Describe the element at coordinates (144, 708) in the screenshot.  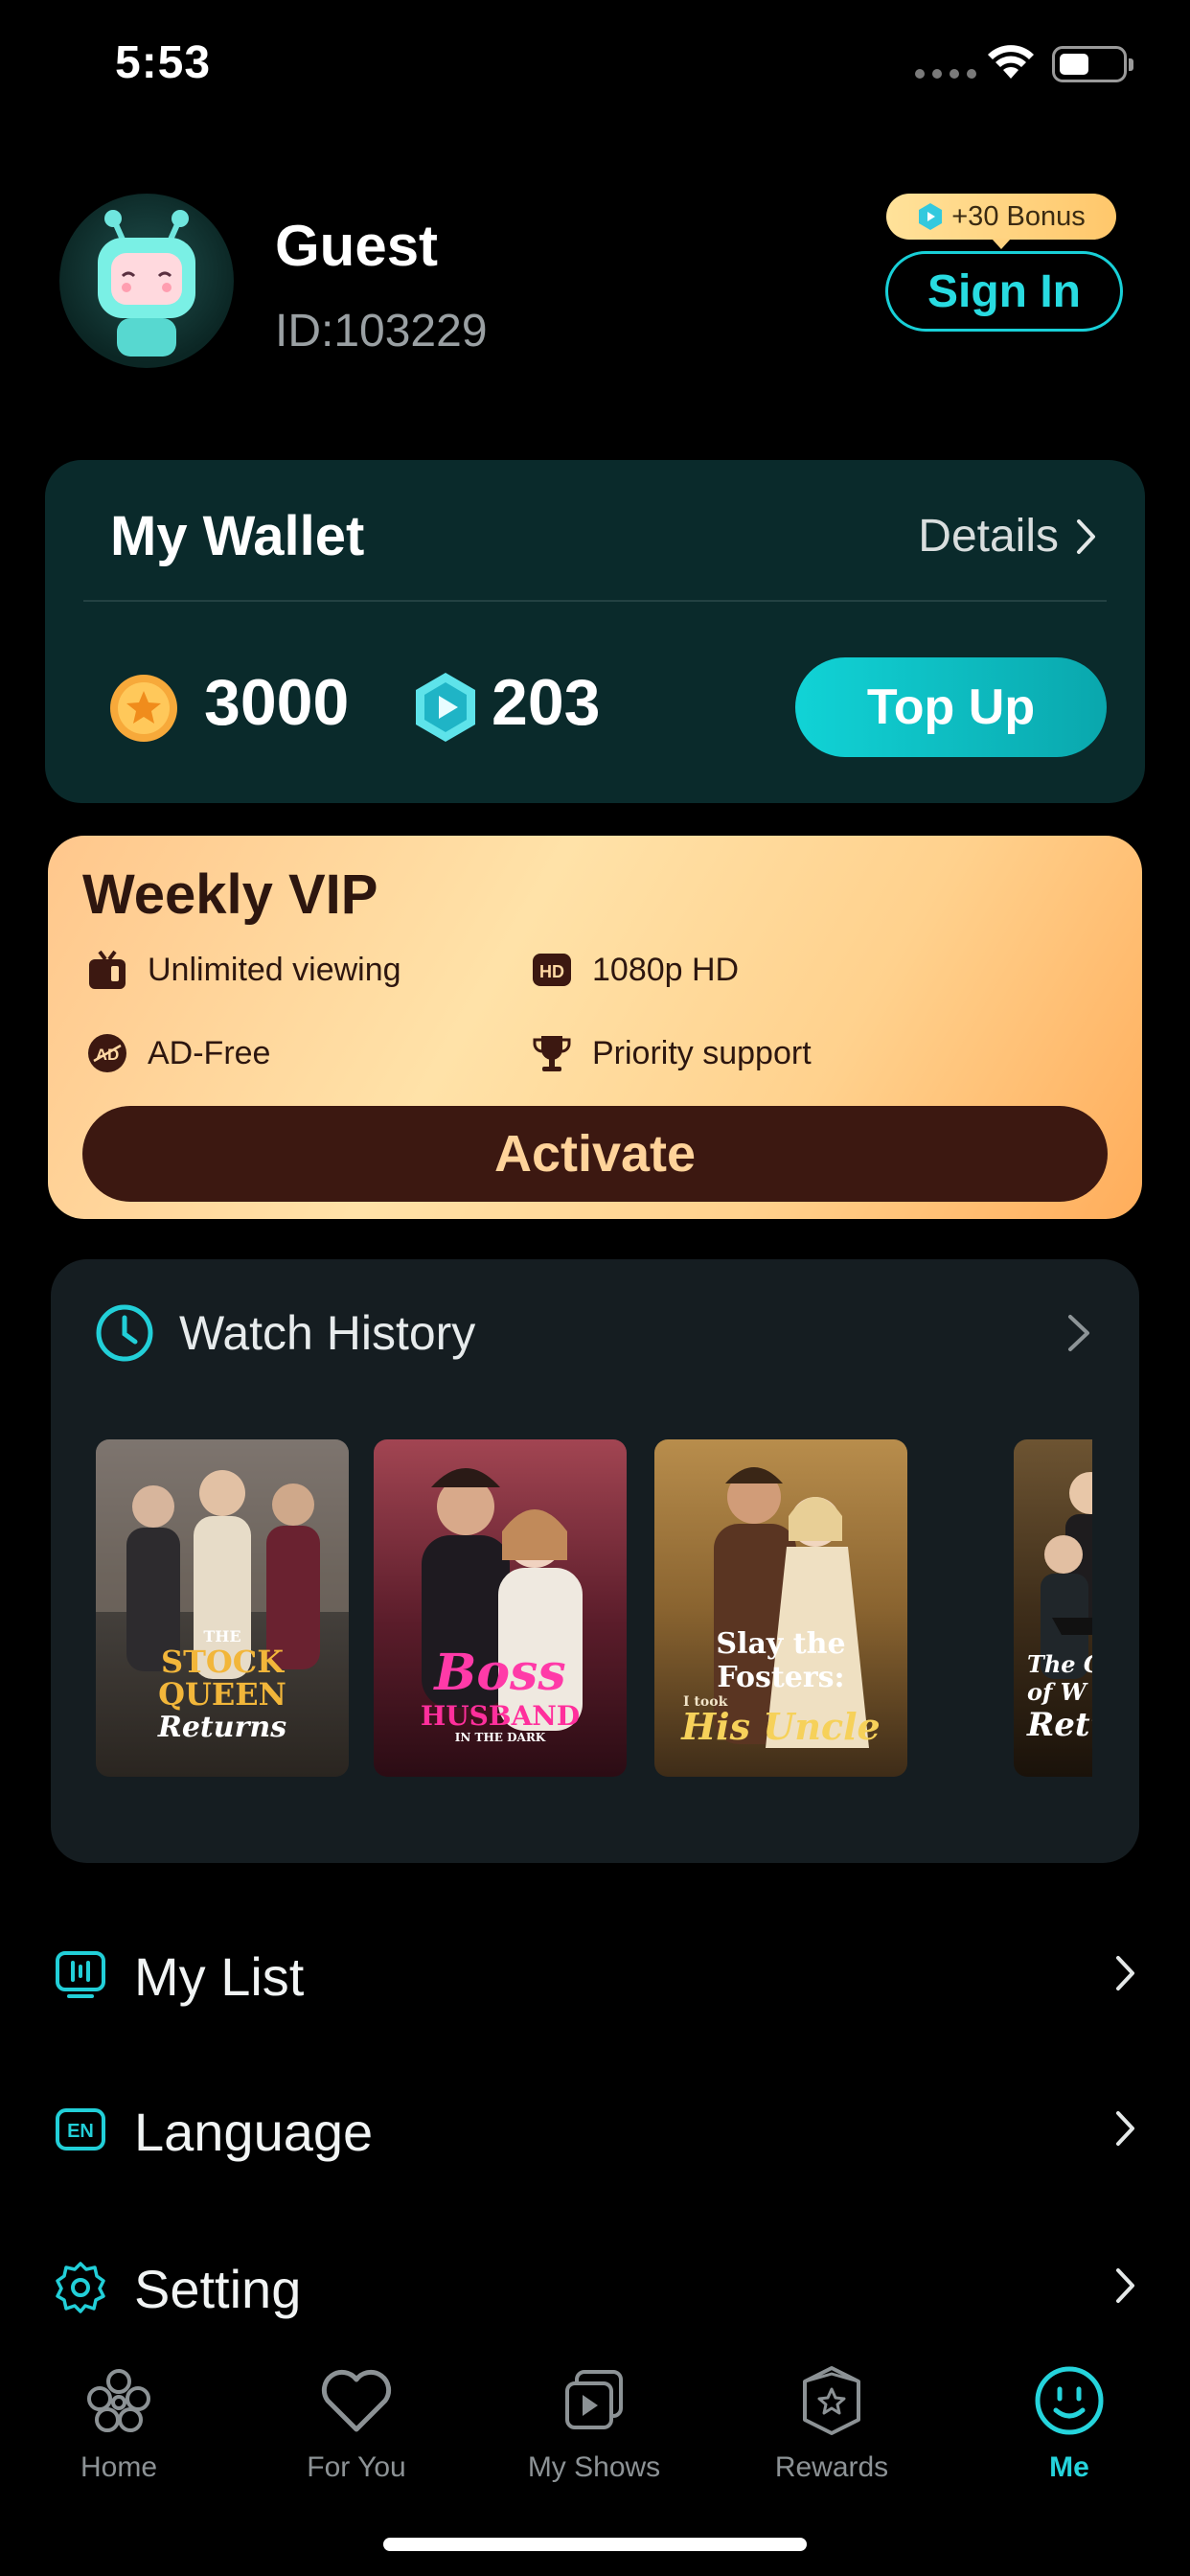
I see `coin-icon` at that location.